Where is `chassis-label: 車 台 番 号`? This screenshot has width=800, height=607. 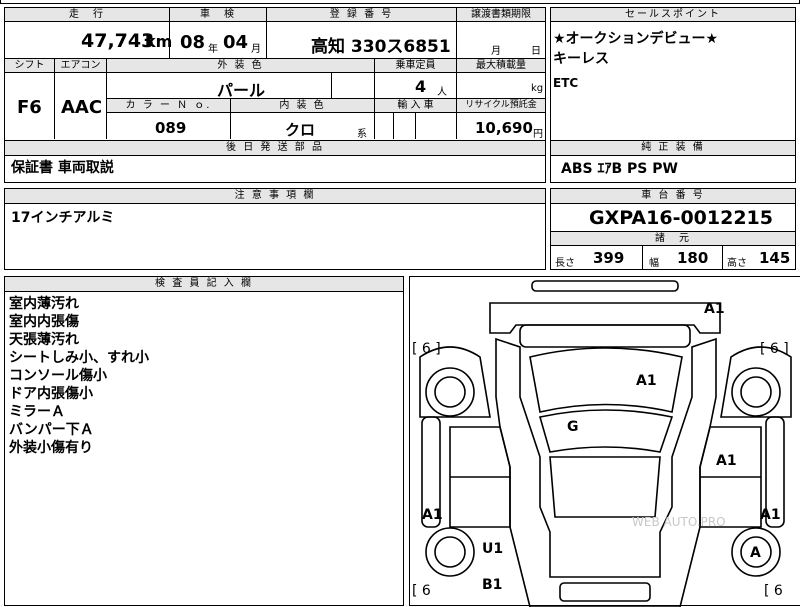
chassis-label: 車 台 番 号 is located at coordinates (673, 196).